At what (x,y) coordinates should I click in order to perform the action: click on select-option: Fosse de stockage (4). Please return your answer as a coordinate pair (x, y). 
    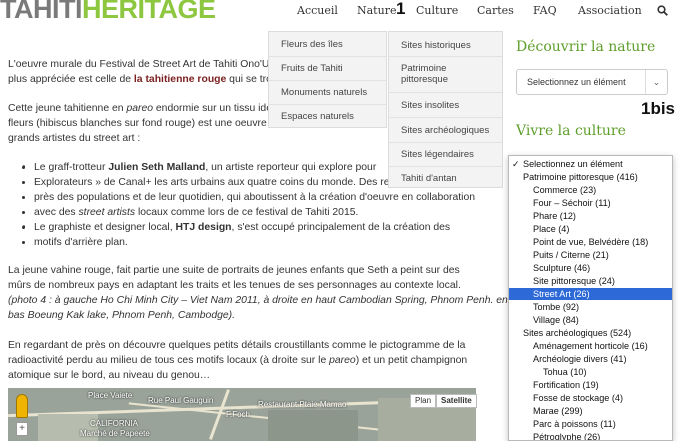
    Looking at the image, I should click on (590, 398).